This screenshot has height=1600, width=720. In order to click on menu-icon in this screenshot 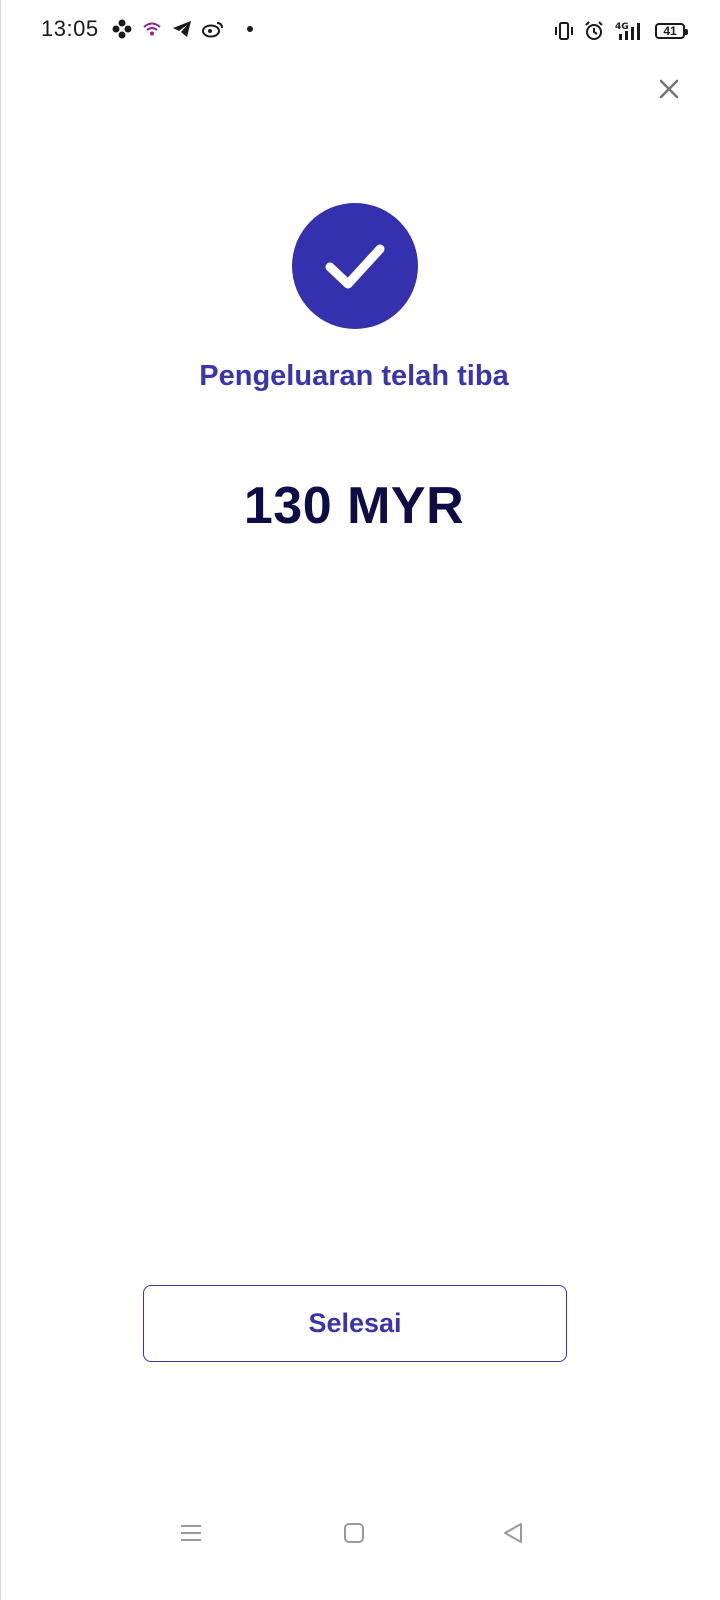, I will do `click(191, 1533)`.